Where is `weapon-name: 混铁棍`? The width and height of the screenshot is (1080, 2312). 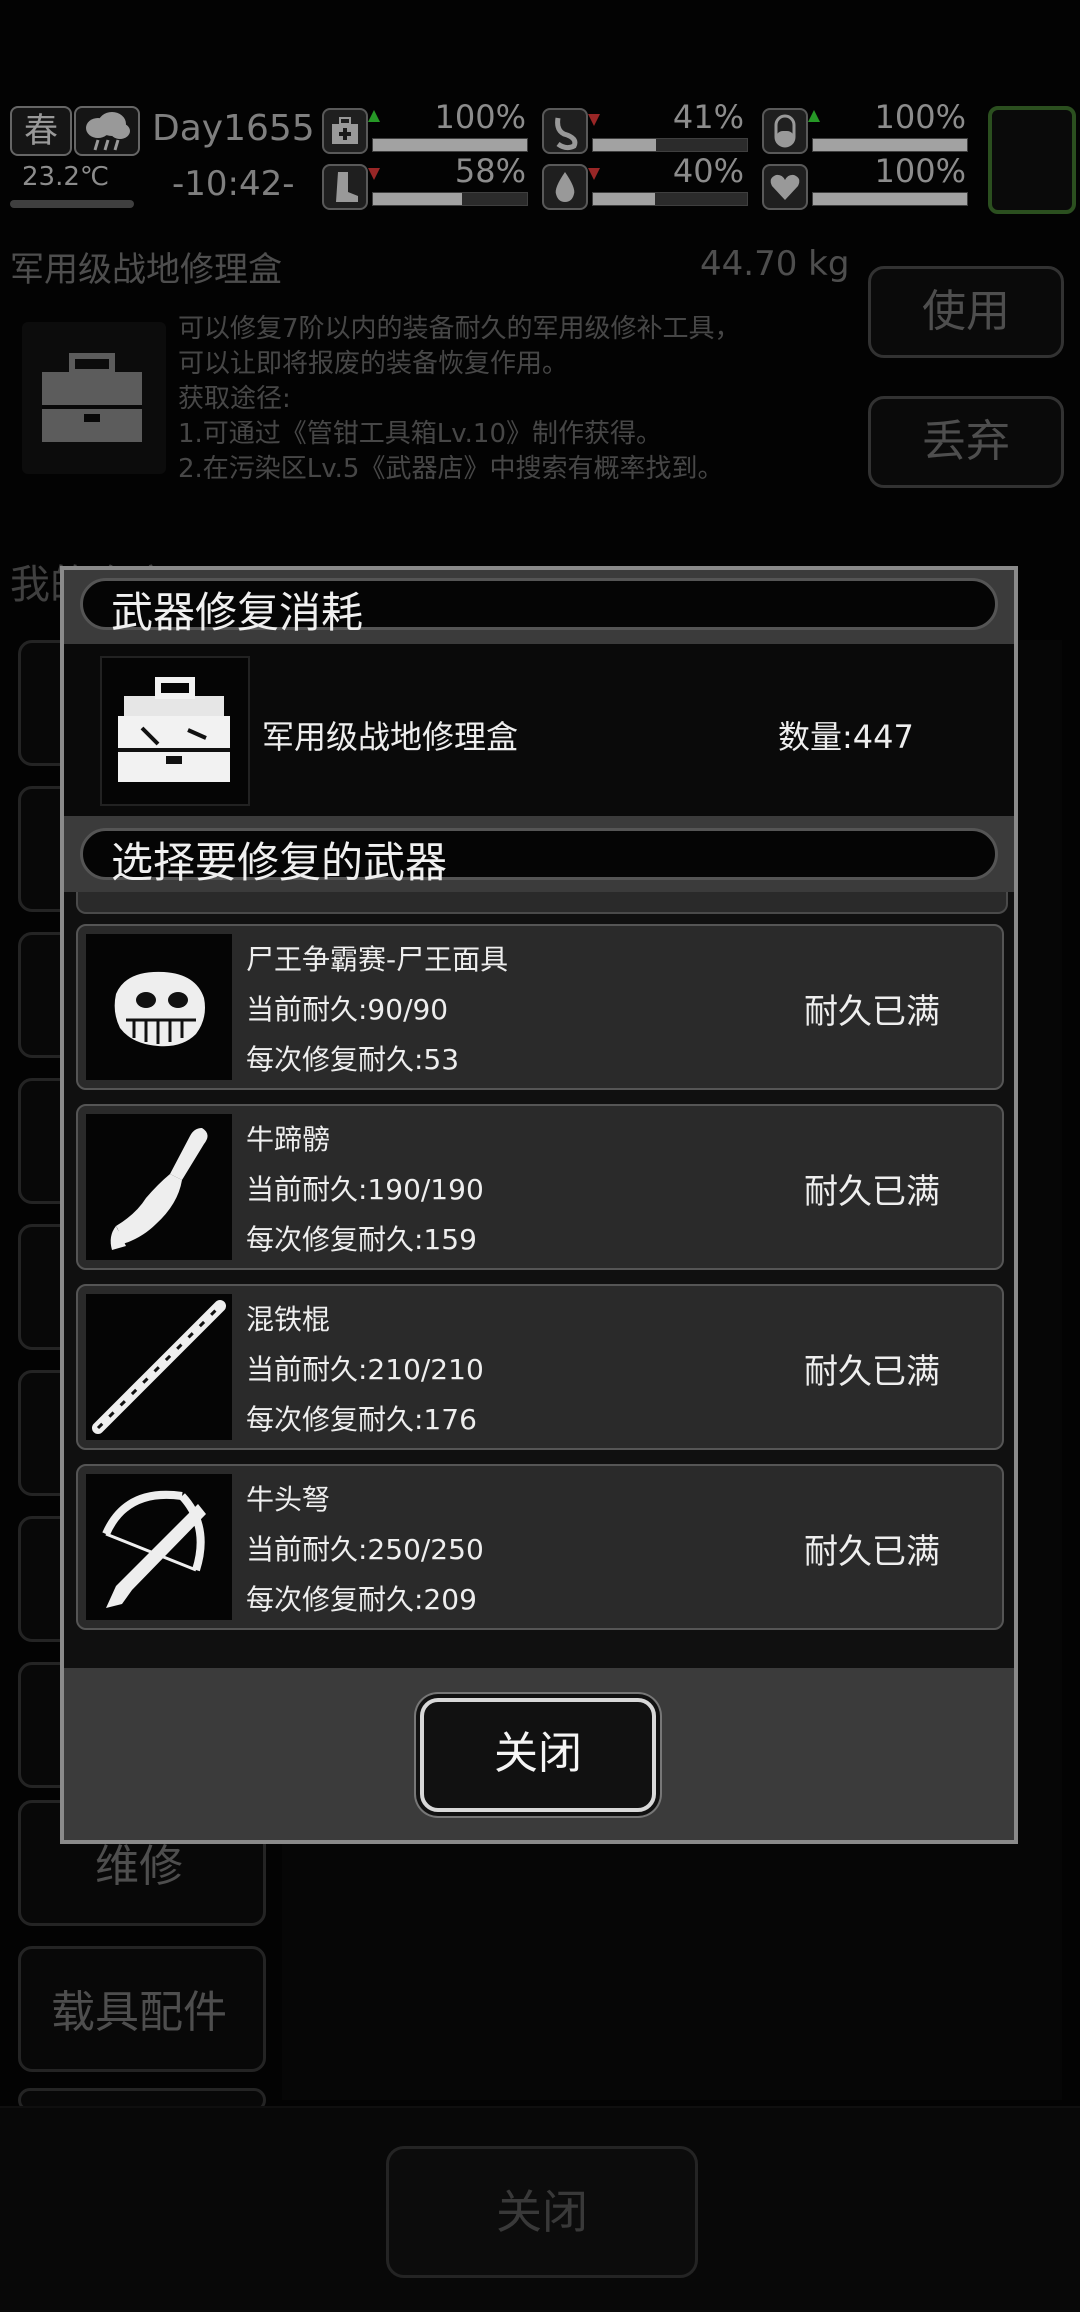 weapon-name: 混铁棍 is located at coordinates (288, 1319).